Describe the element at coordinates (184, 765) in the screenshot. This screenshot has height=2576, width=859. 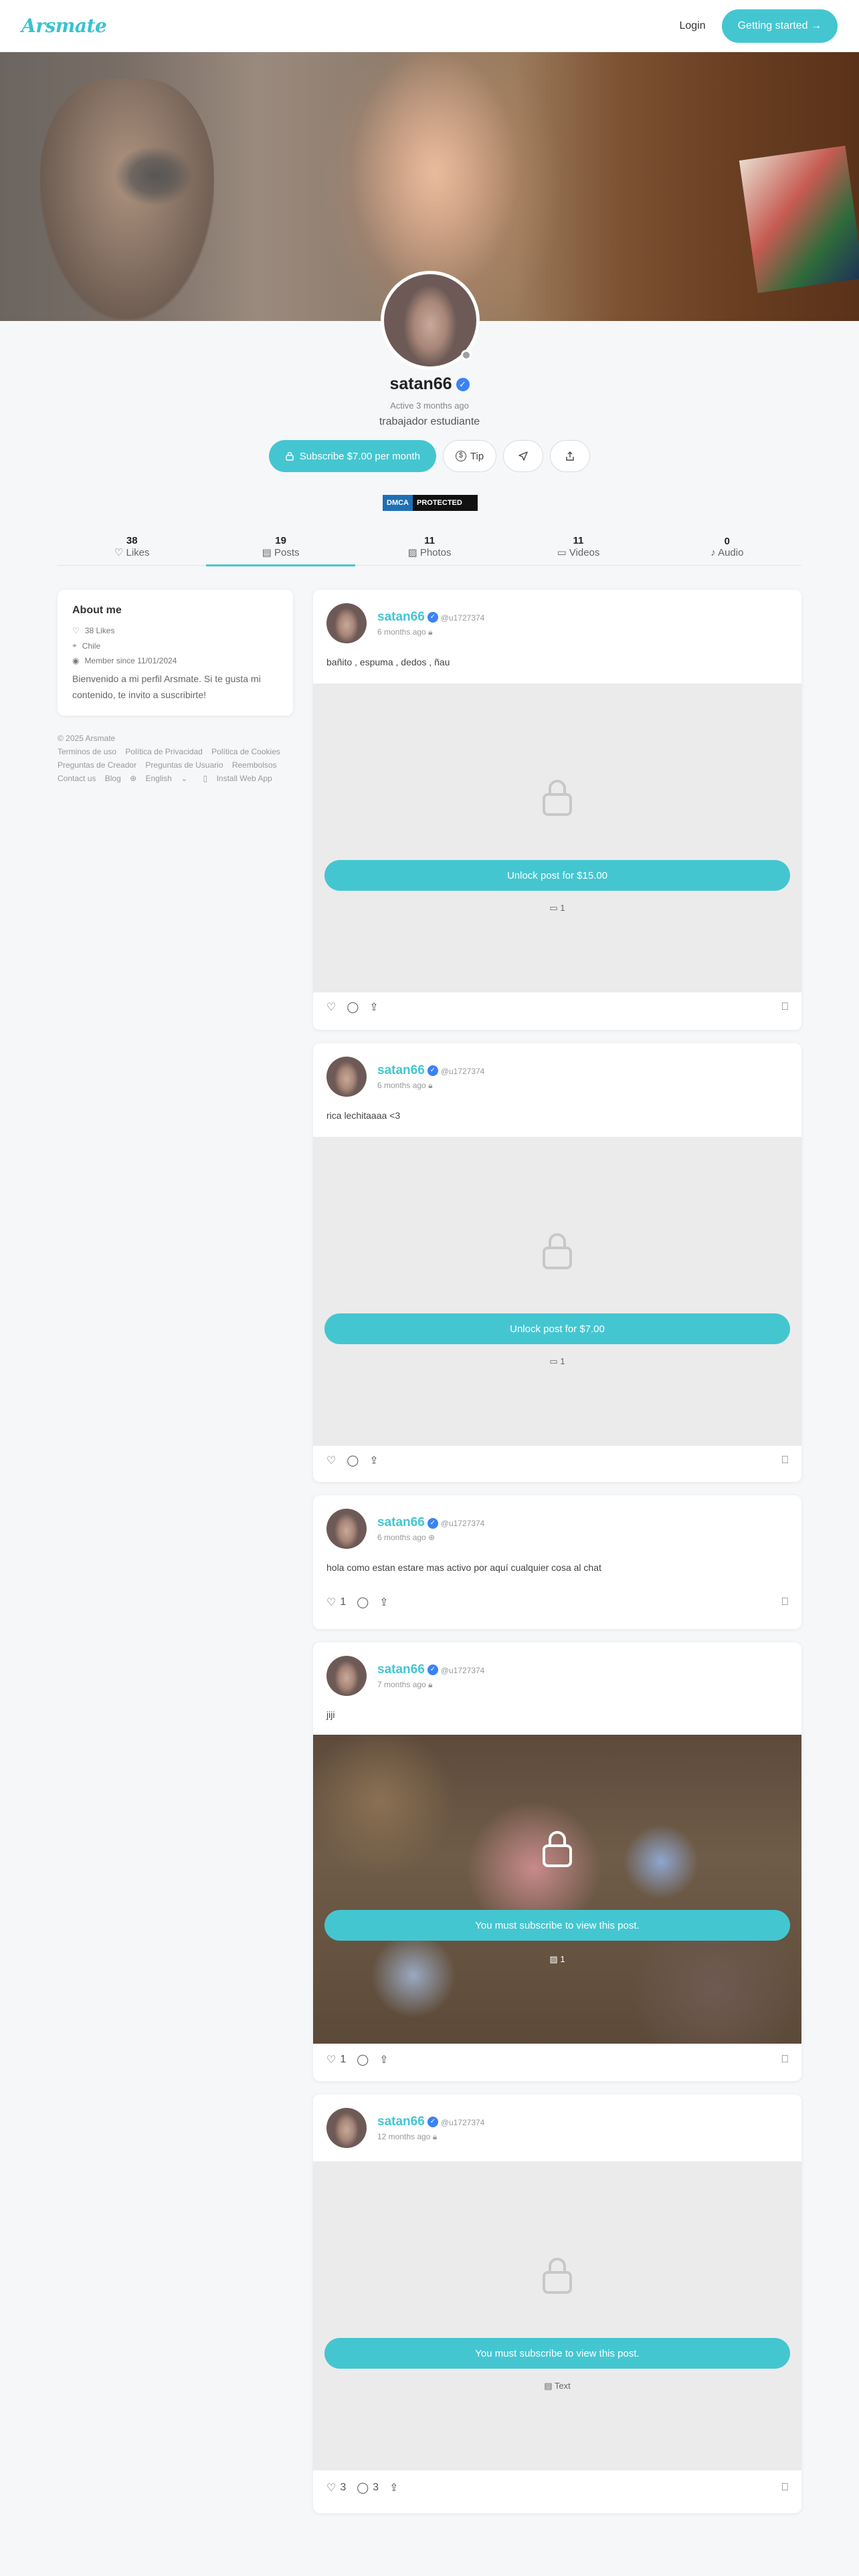
I see `footer-link: Preguntas de Usuario` at that location.